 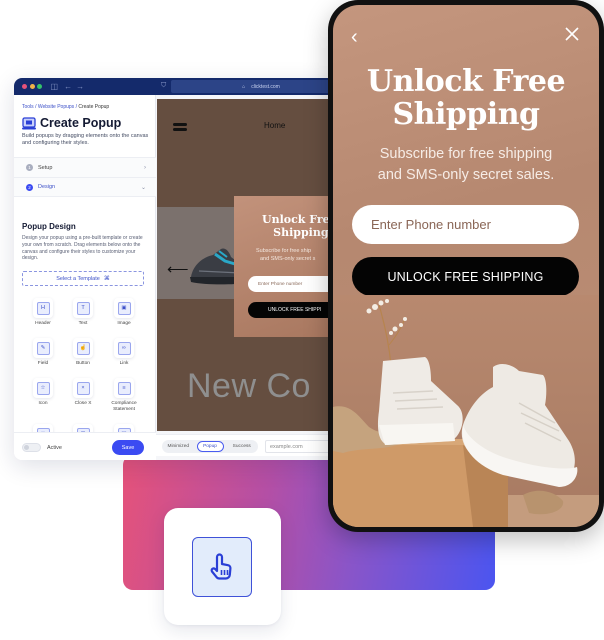 I want to click on element-label: Text, so click(x=83, y=323).